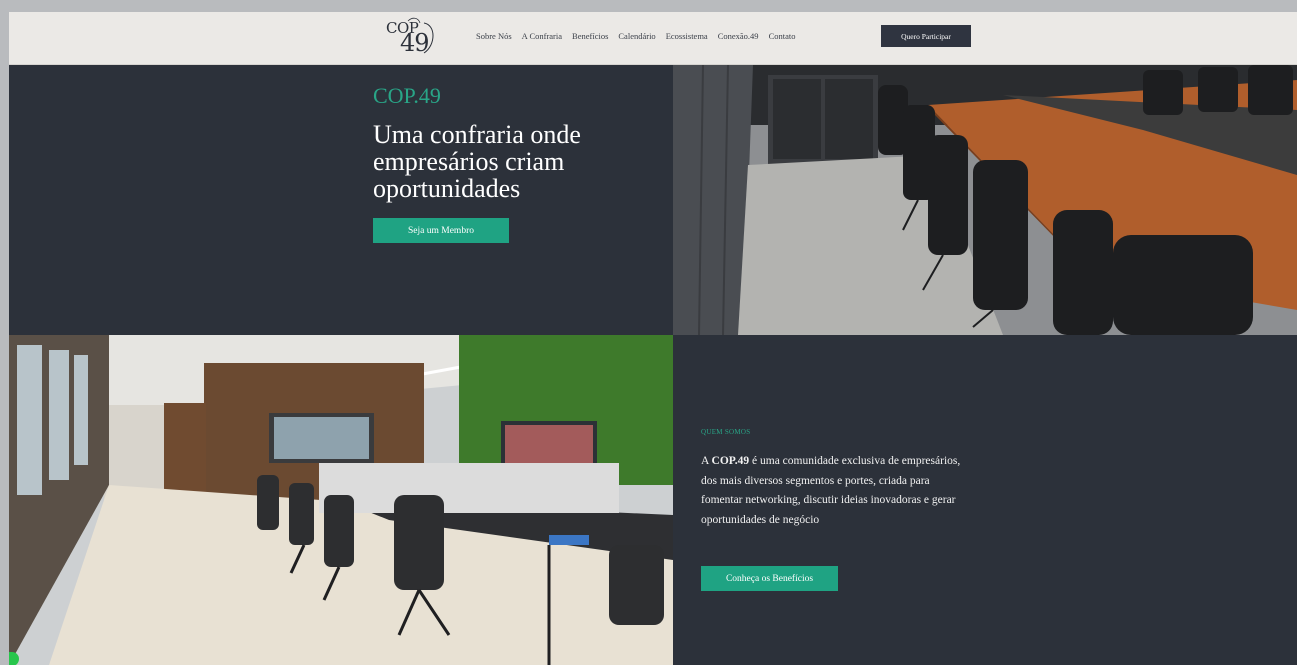  Describe the element at coordinates (769, 578) in the screenshot. I see `conheca-beneficios-button: Conheça os Benefícios` at that location.